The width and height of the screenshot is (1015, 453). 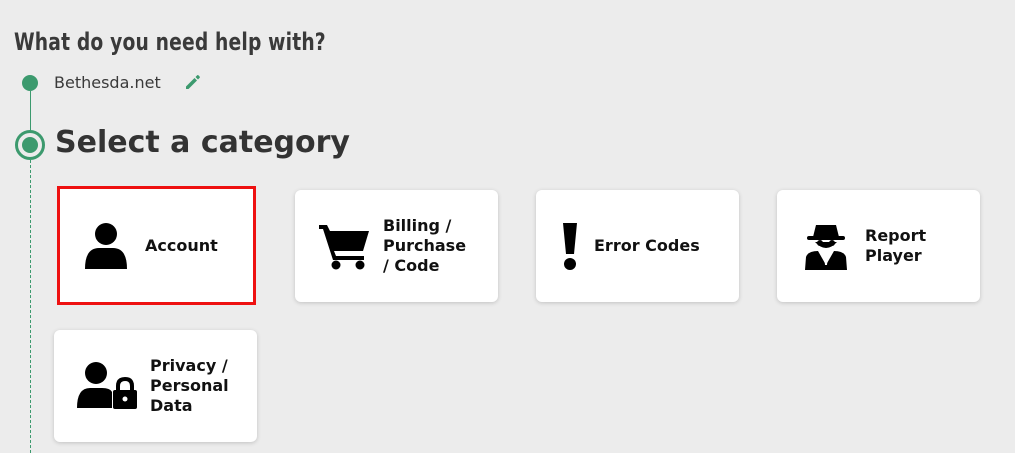 I want to click on category-label: Account, so click(x=181, y=245).